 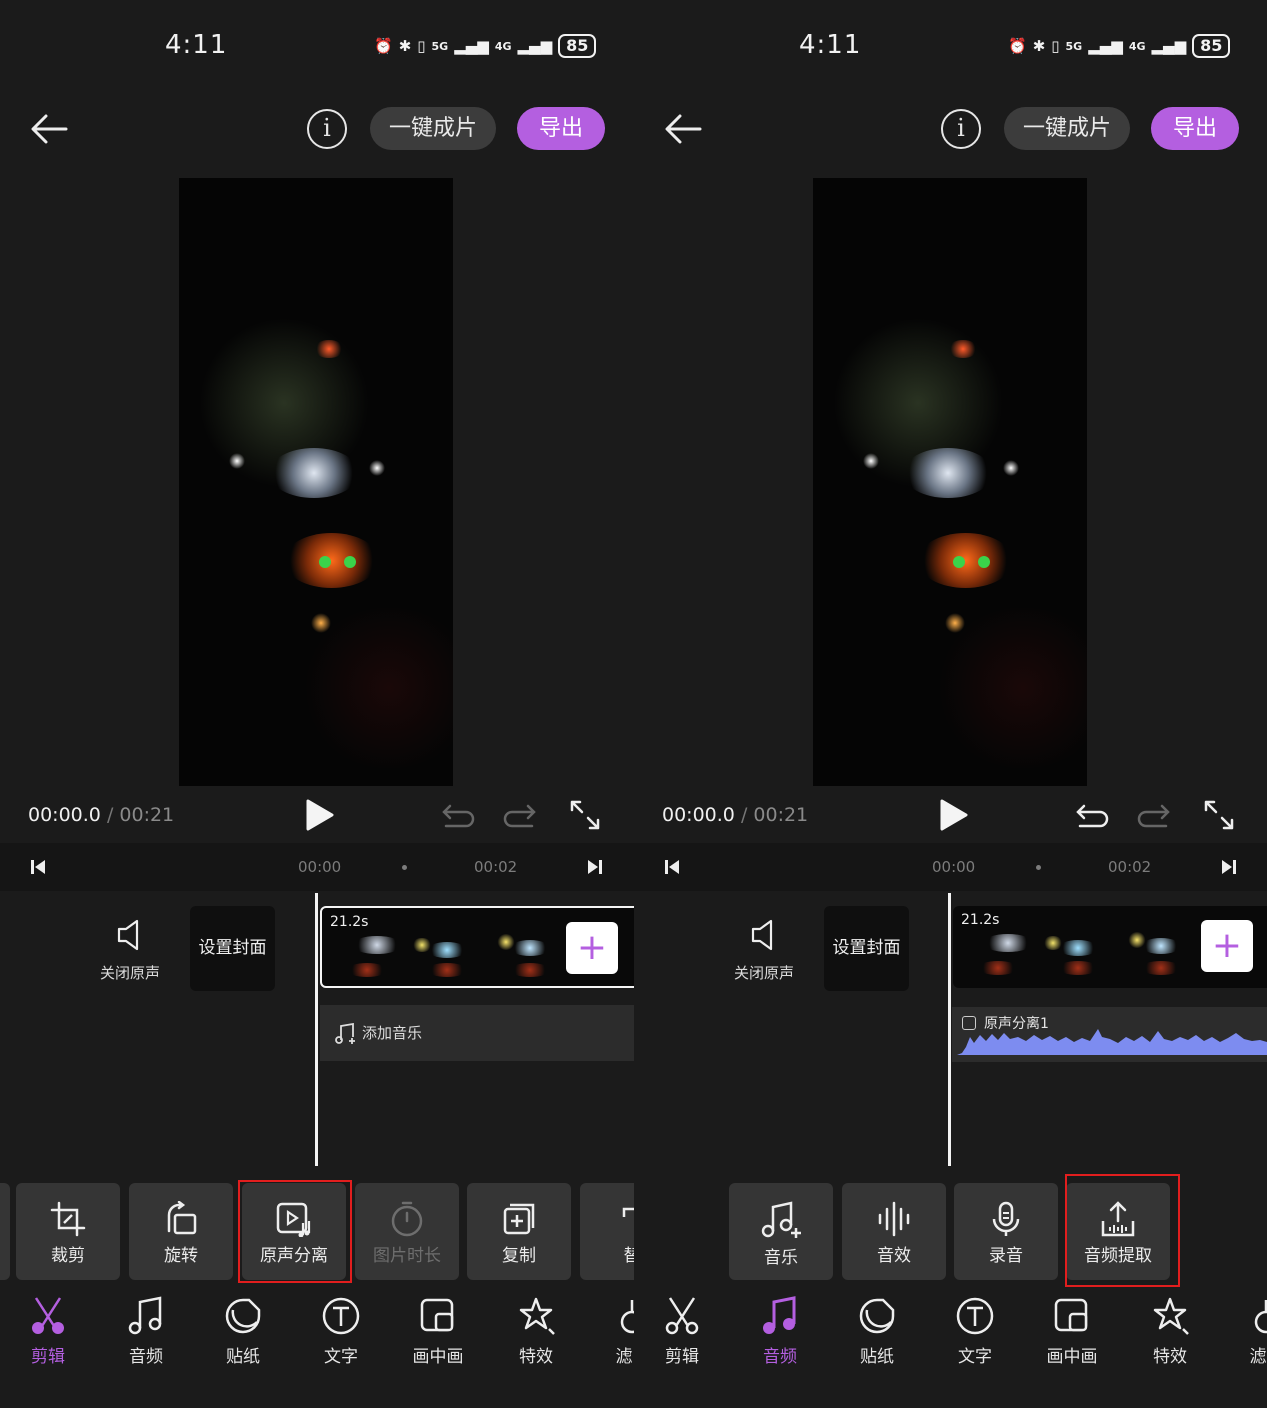 I want to click on tool-label: 录音, so click(x=1006, y=1256).